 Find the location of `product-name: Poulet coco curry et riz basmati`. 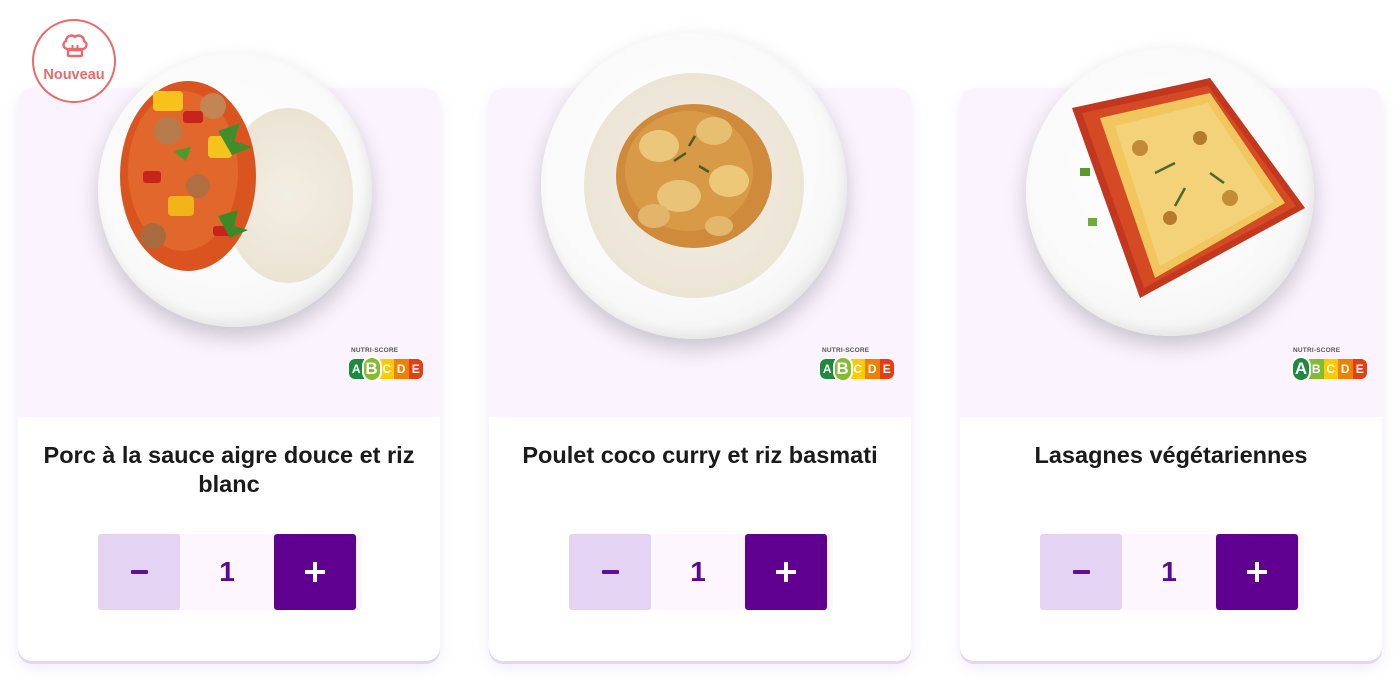

product-name: Poulet coco curry et riz basmati is located at coordinates (700, 455).